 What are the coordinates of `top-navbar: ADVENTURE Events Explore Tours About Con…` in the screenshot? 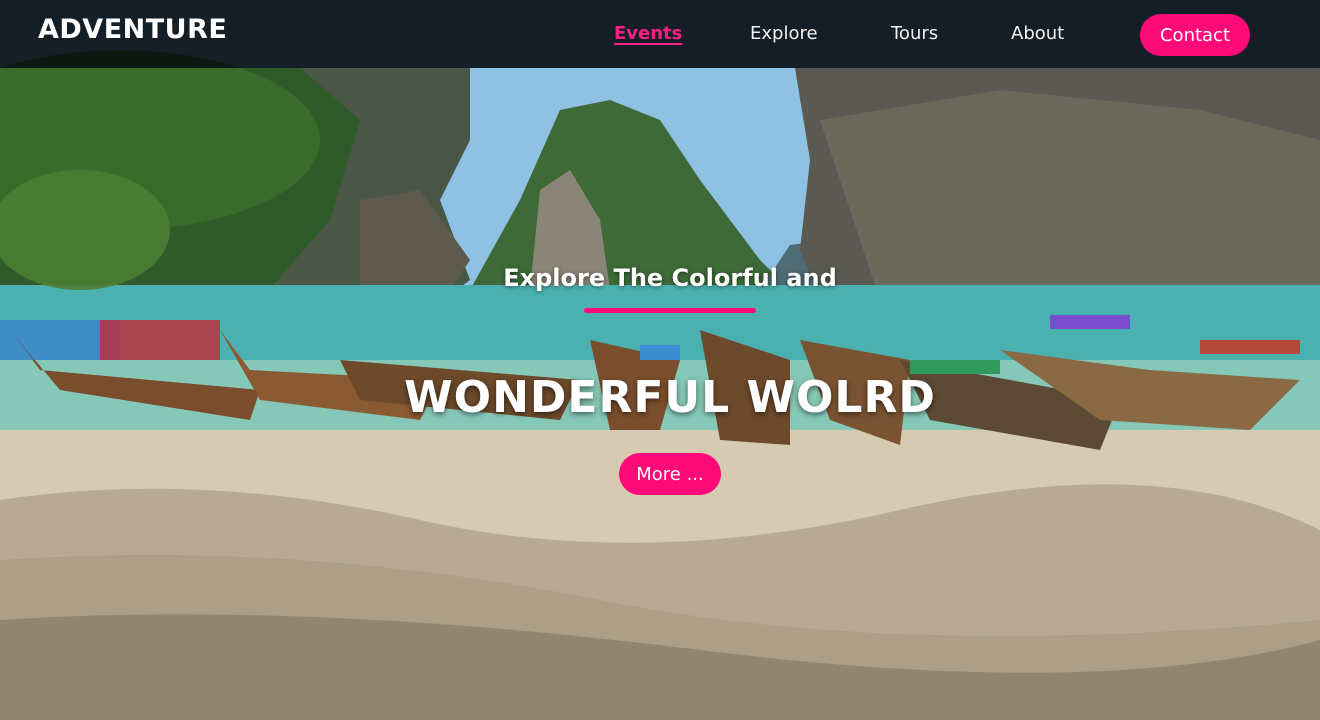 It's located at (660, 34).